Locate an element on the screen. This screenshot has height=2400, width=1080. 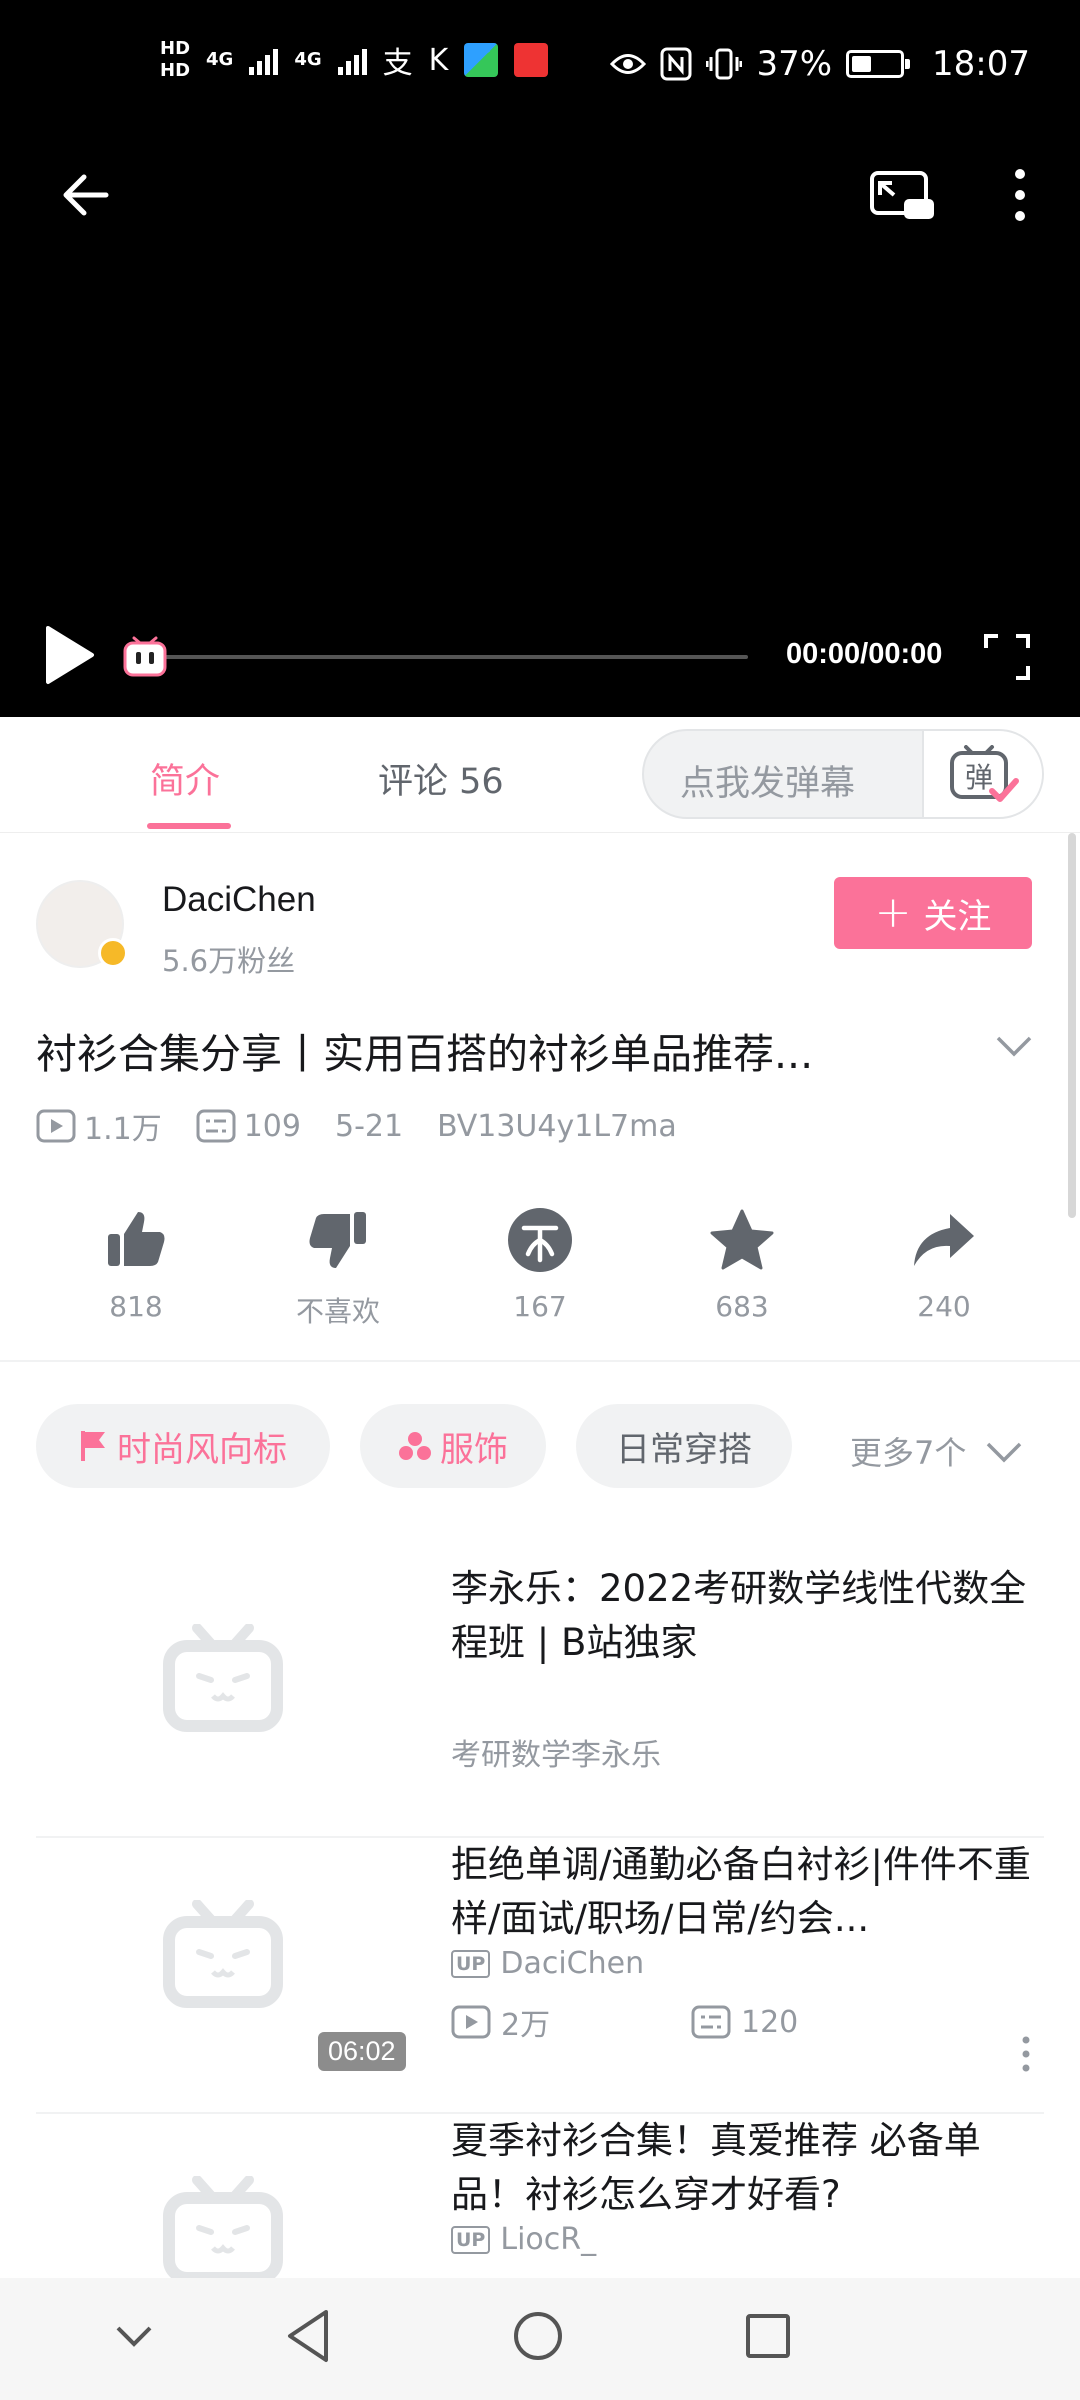
nfc-icon is located at coordinates (676, 64).